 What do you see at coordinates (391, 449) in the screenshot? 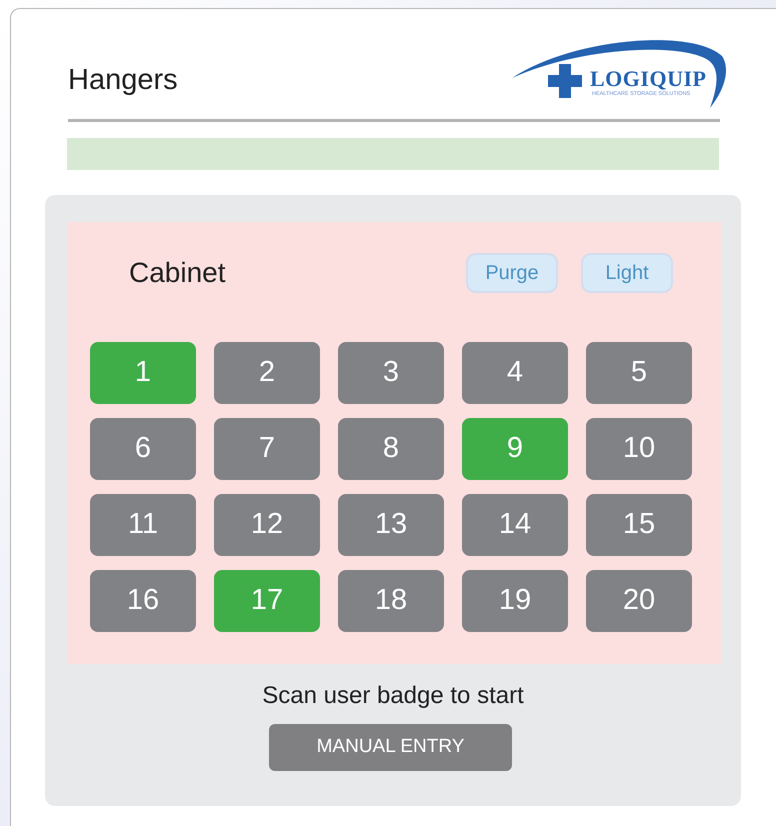
I see `hanger-button: 8` at bounding box center [391, 449].